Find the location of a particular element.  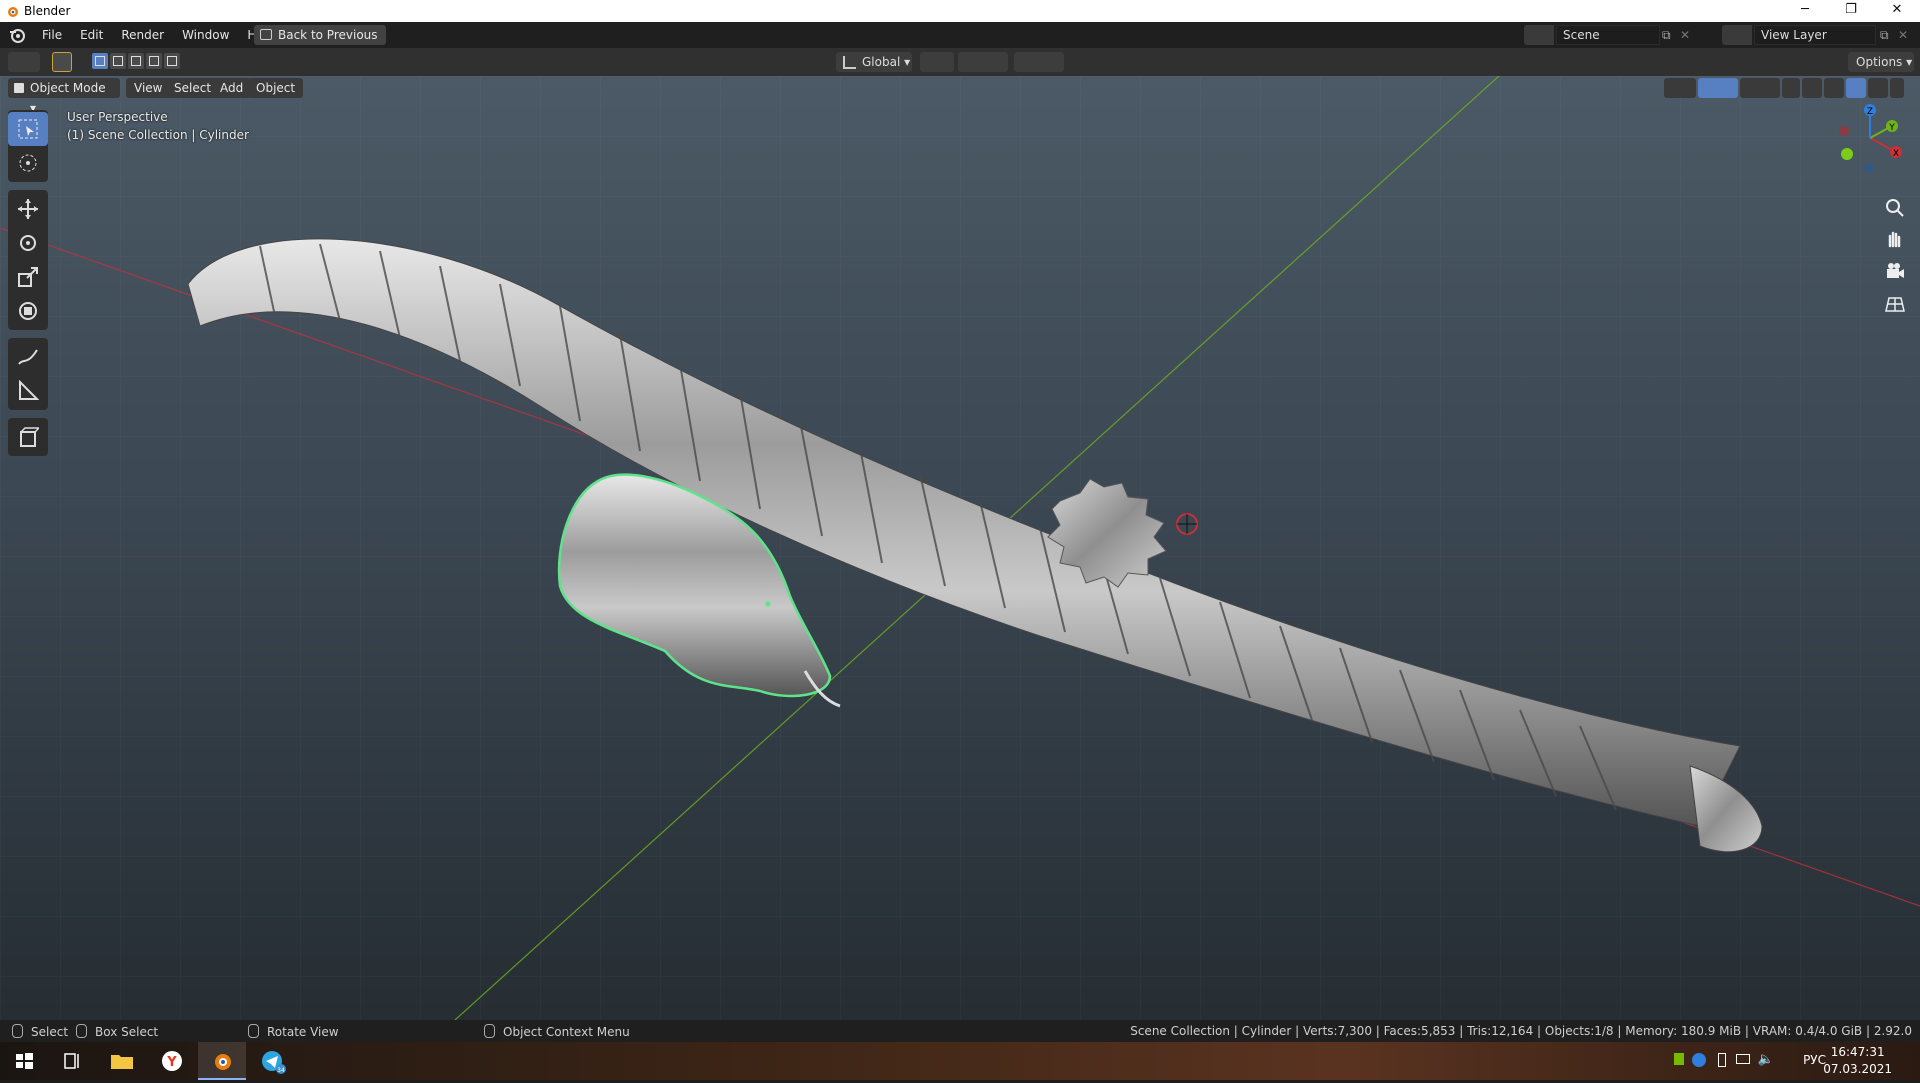

telegram-icon: 34 is located at coordinates (274, 1062).